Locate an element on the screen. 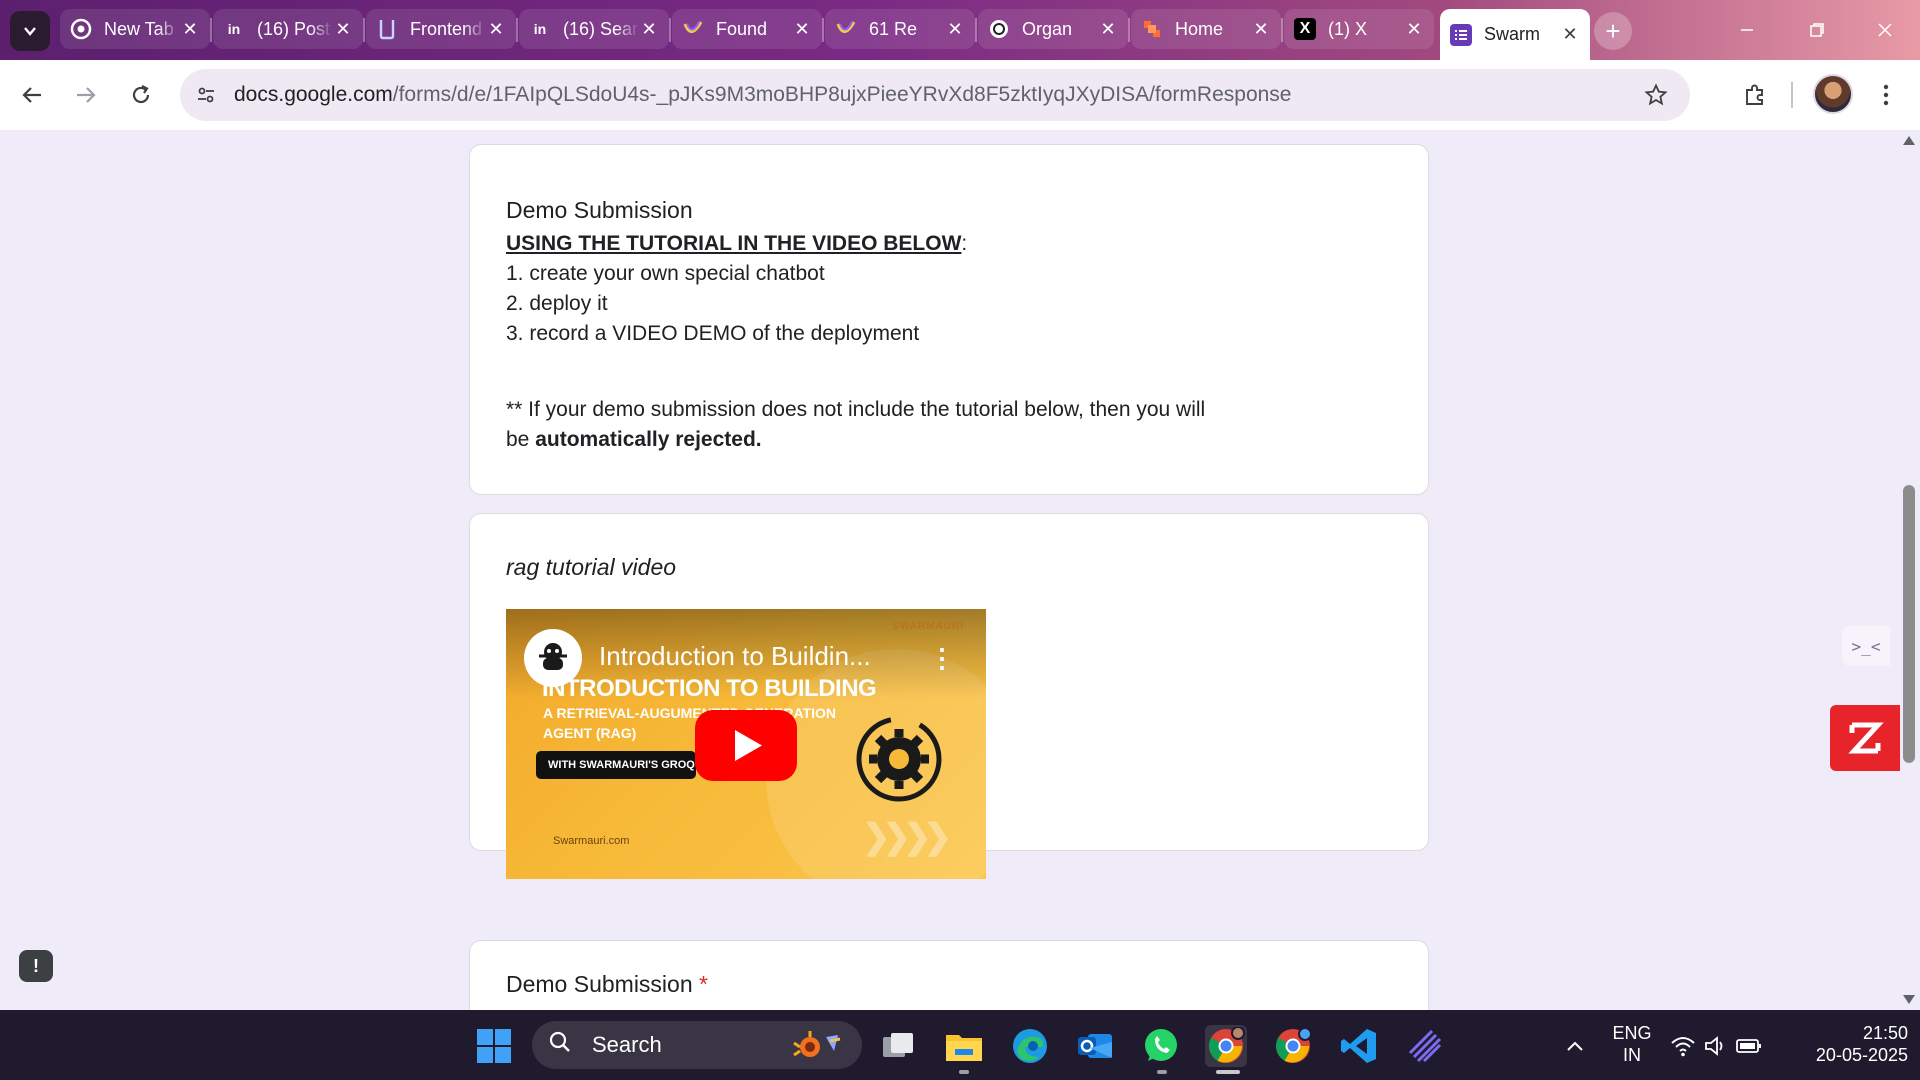  scroll-down-arrow-icon is located at coordinates (1909, 999).